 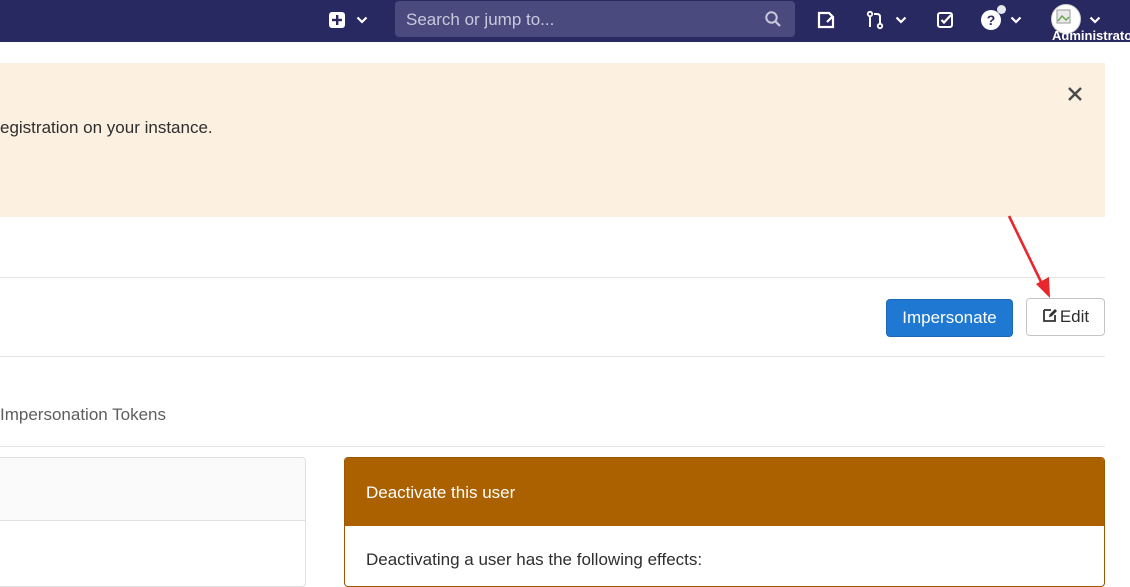 What do you see at coordinates (1051, 317) in the screenshot?
I see `edit-icon` at bounding box center [1051, 317].